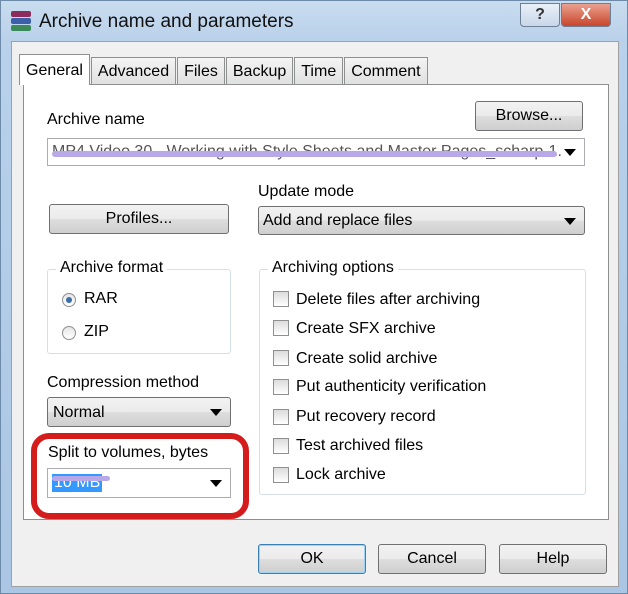  What do you see at coordinates (333, 268) in the screenshot?
I see `archiving-options-label: Archiving options` at bounding box center [333, 268].